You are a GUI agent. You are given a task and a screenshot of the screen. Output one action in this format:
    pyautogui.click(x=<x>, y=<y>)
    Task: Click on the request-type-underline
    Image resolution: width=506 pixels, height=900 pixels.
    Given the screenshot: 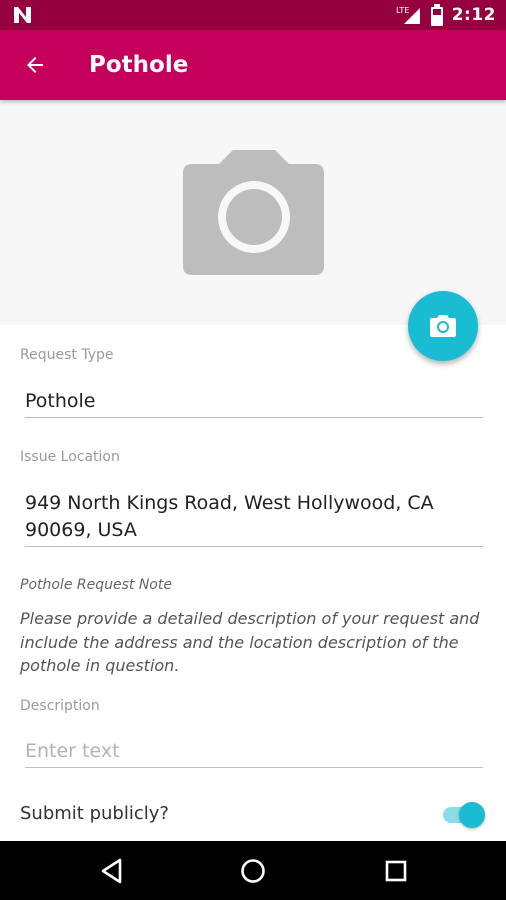 What is the action you would take?
    pyautogui.click(x=254, y=417)
    